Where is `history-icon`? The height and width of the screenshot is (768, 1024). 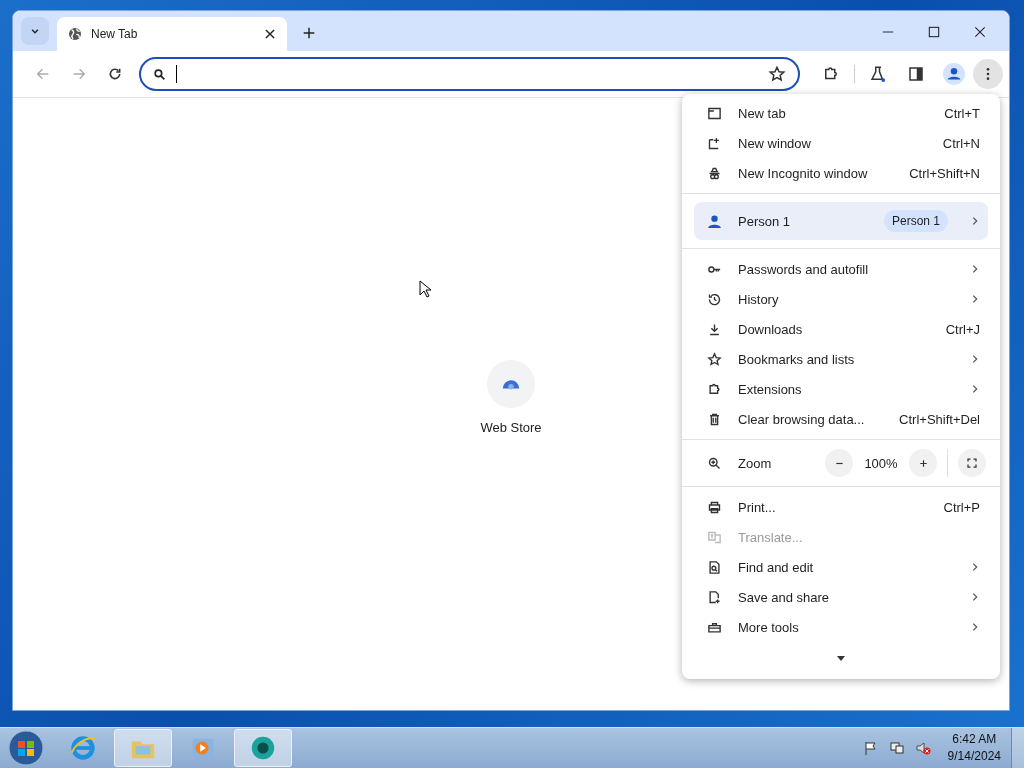
history-icon is located at coordinates (714, 299).